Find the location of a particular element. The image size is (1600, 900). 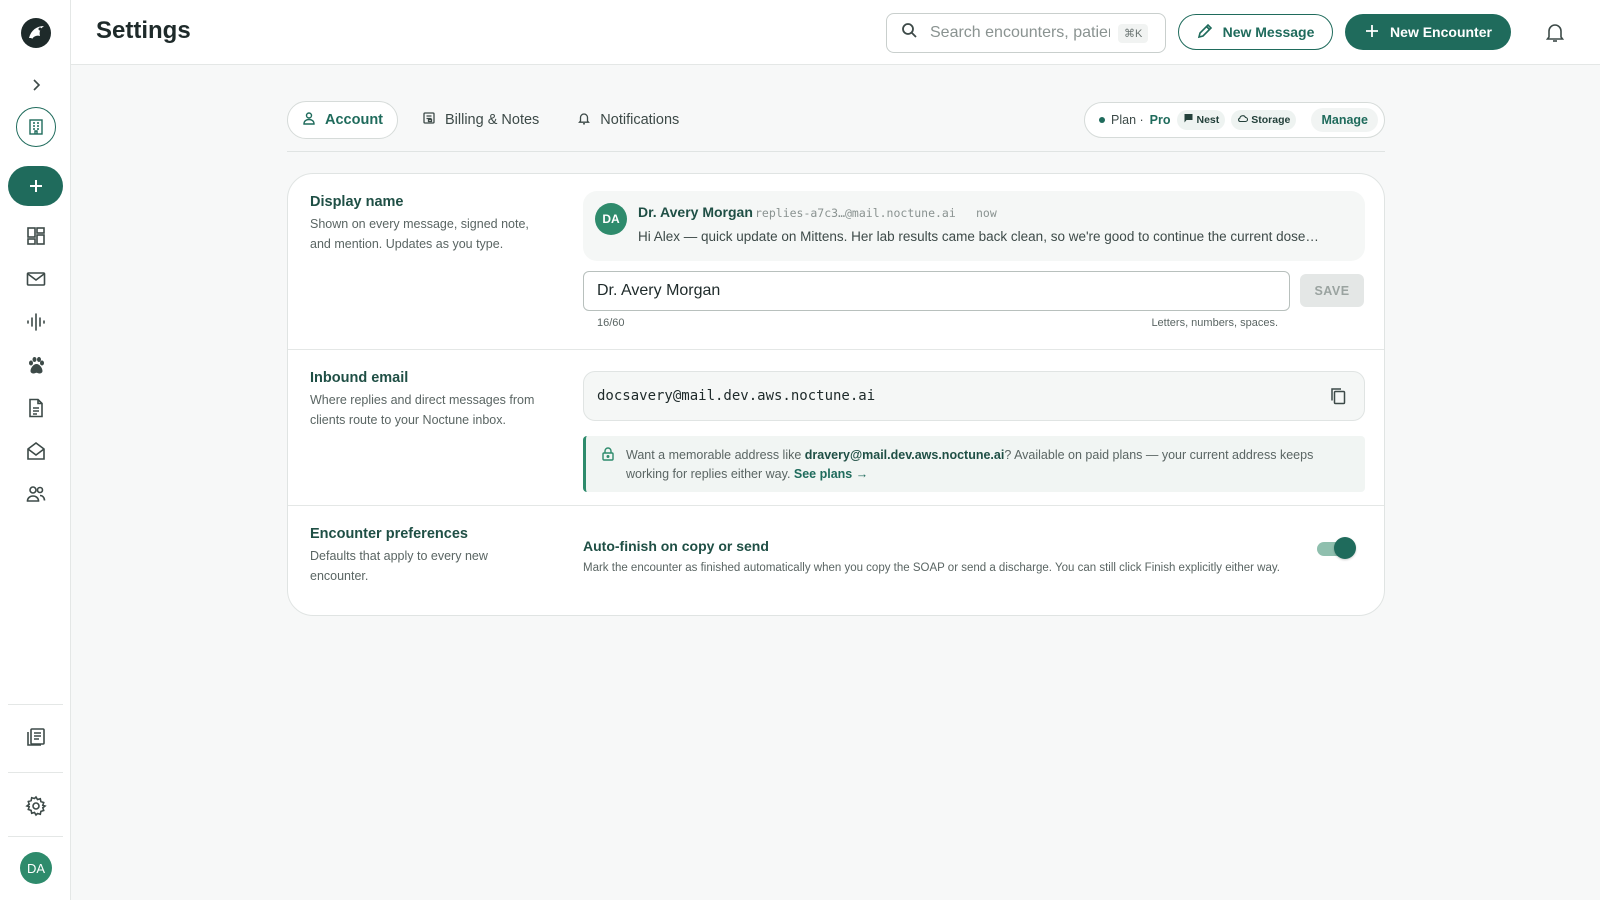

inbound-email-field: docsavery@mail.dev.aws.noctune.ai is located at coordinates (974, 396).